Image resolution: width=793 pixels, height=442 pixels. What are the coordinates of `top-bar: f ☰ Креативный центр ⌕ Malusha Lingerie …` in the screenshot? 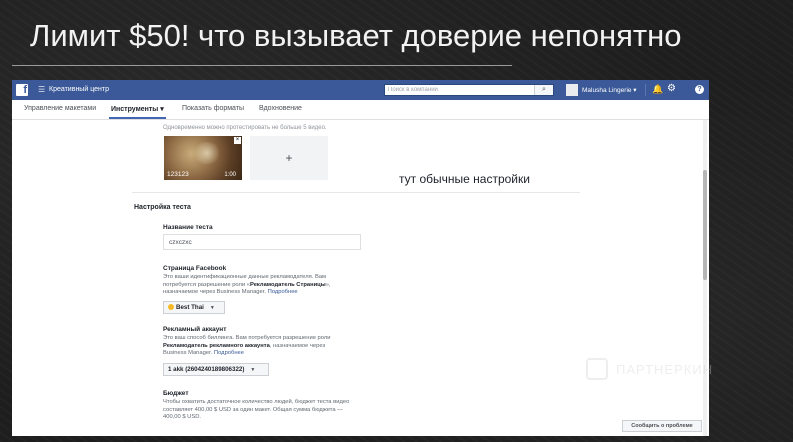 It's located at (360, 90).